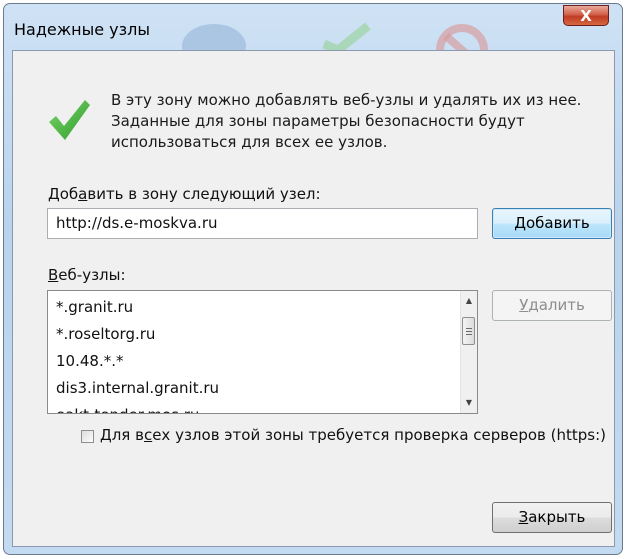  I want to click on websites-label: Веб-узлы:, so click(87, 275).